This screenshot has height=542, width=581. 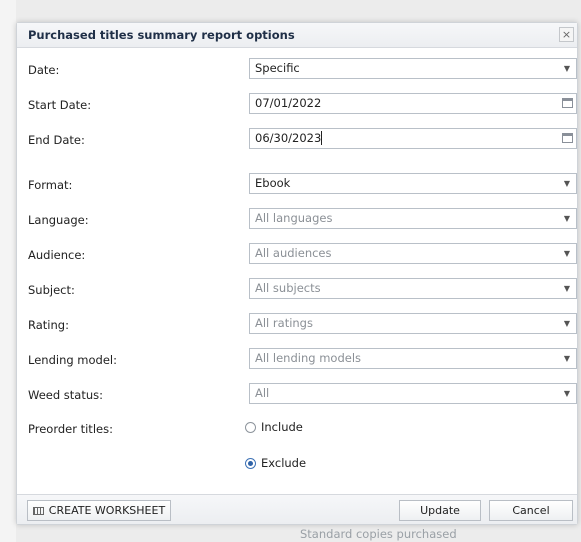 What do you see at coordinates (107, 510) in the screenshot?
I see `create-worksheet-label: CREATE WORKSHEET` at bounding box center [107, 510].